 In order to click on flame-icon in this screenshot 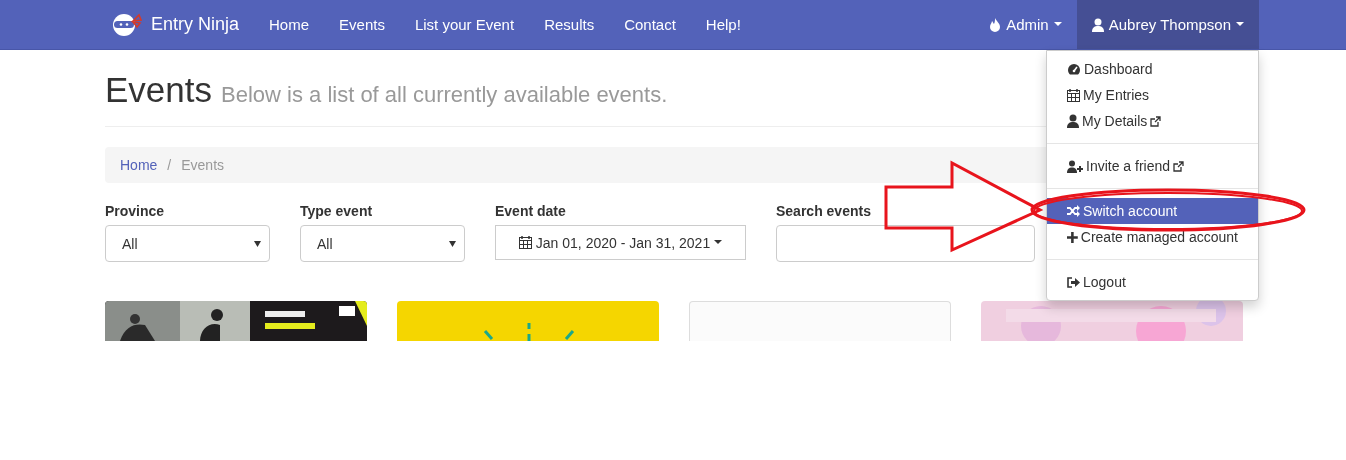, I will do `click(995, 24)`.